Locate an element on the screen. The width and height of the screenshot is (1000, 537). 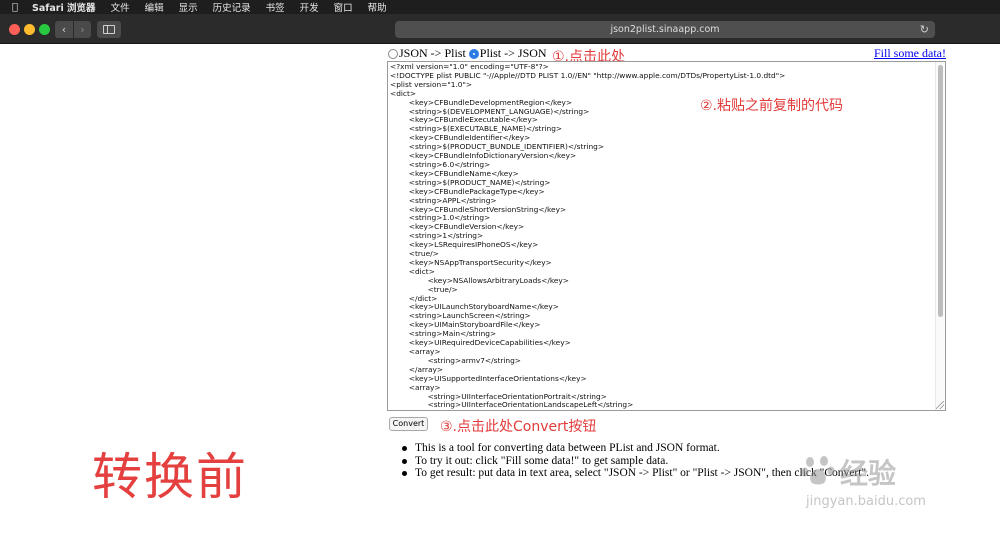
menu-bar:  Safari 浏览器 文件 编辑 显示 历史记录 书签 开发 窗口 帮助 is located at coordinates (500, 7).